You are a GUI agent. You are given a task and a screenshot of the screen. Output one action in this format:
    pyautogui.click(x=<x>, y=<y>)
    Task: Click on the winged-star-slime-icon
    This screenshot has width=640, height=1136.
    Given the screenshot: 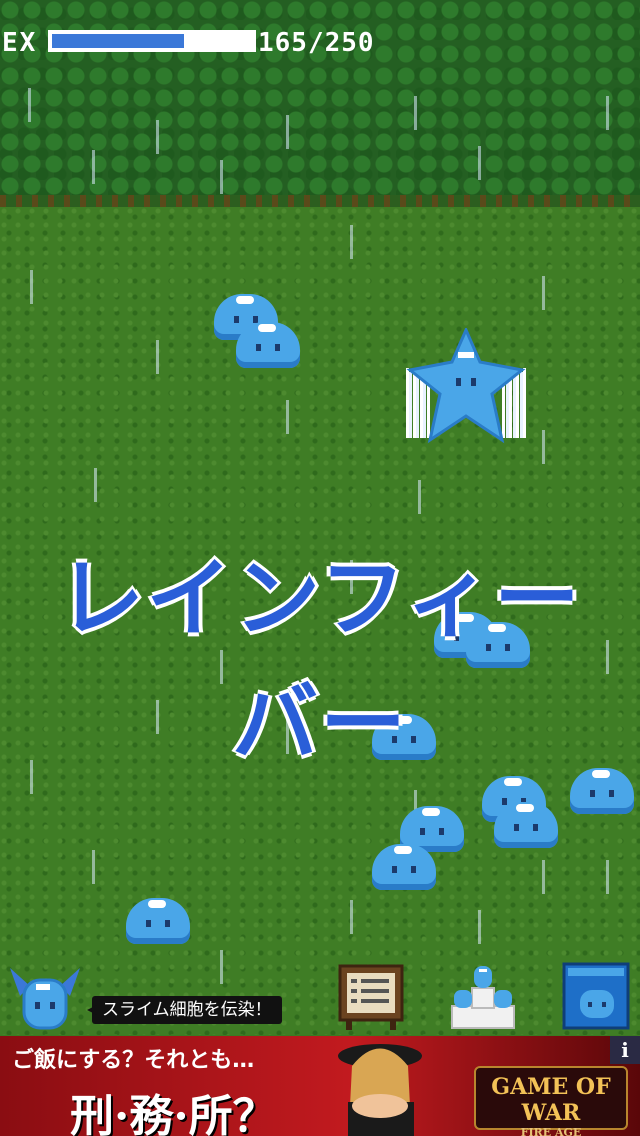 What is the action you would take?
    pyautogui.click(x=466, y=387)
    